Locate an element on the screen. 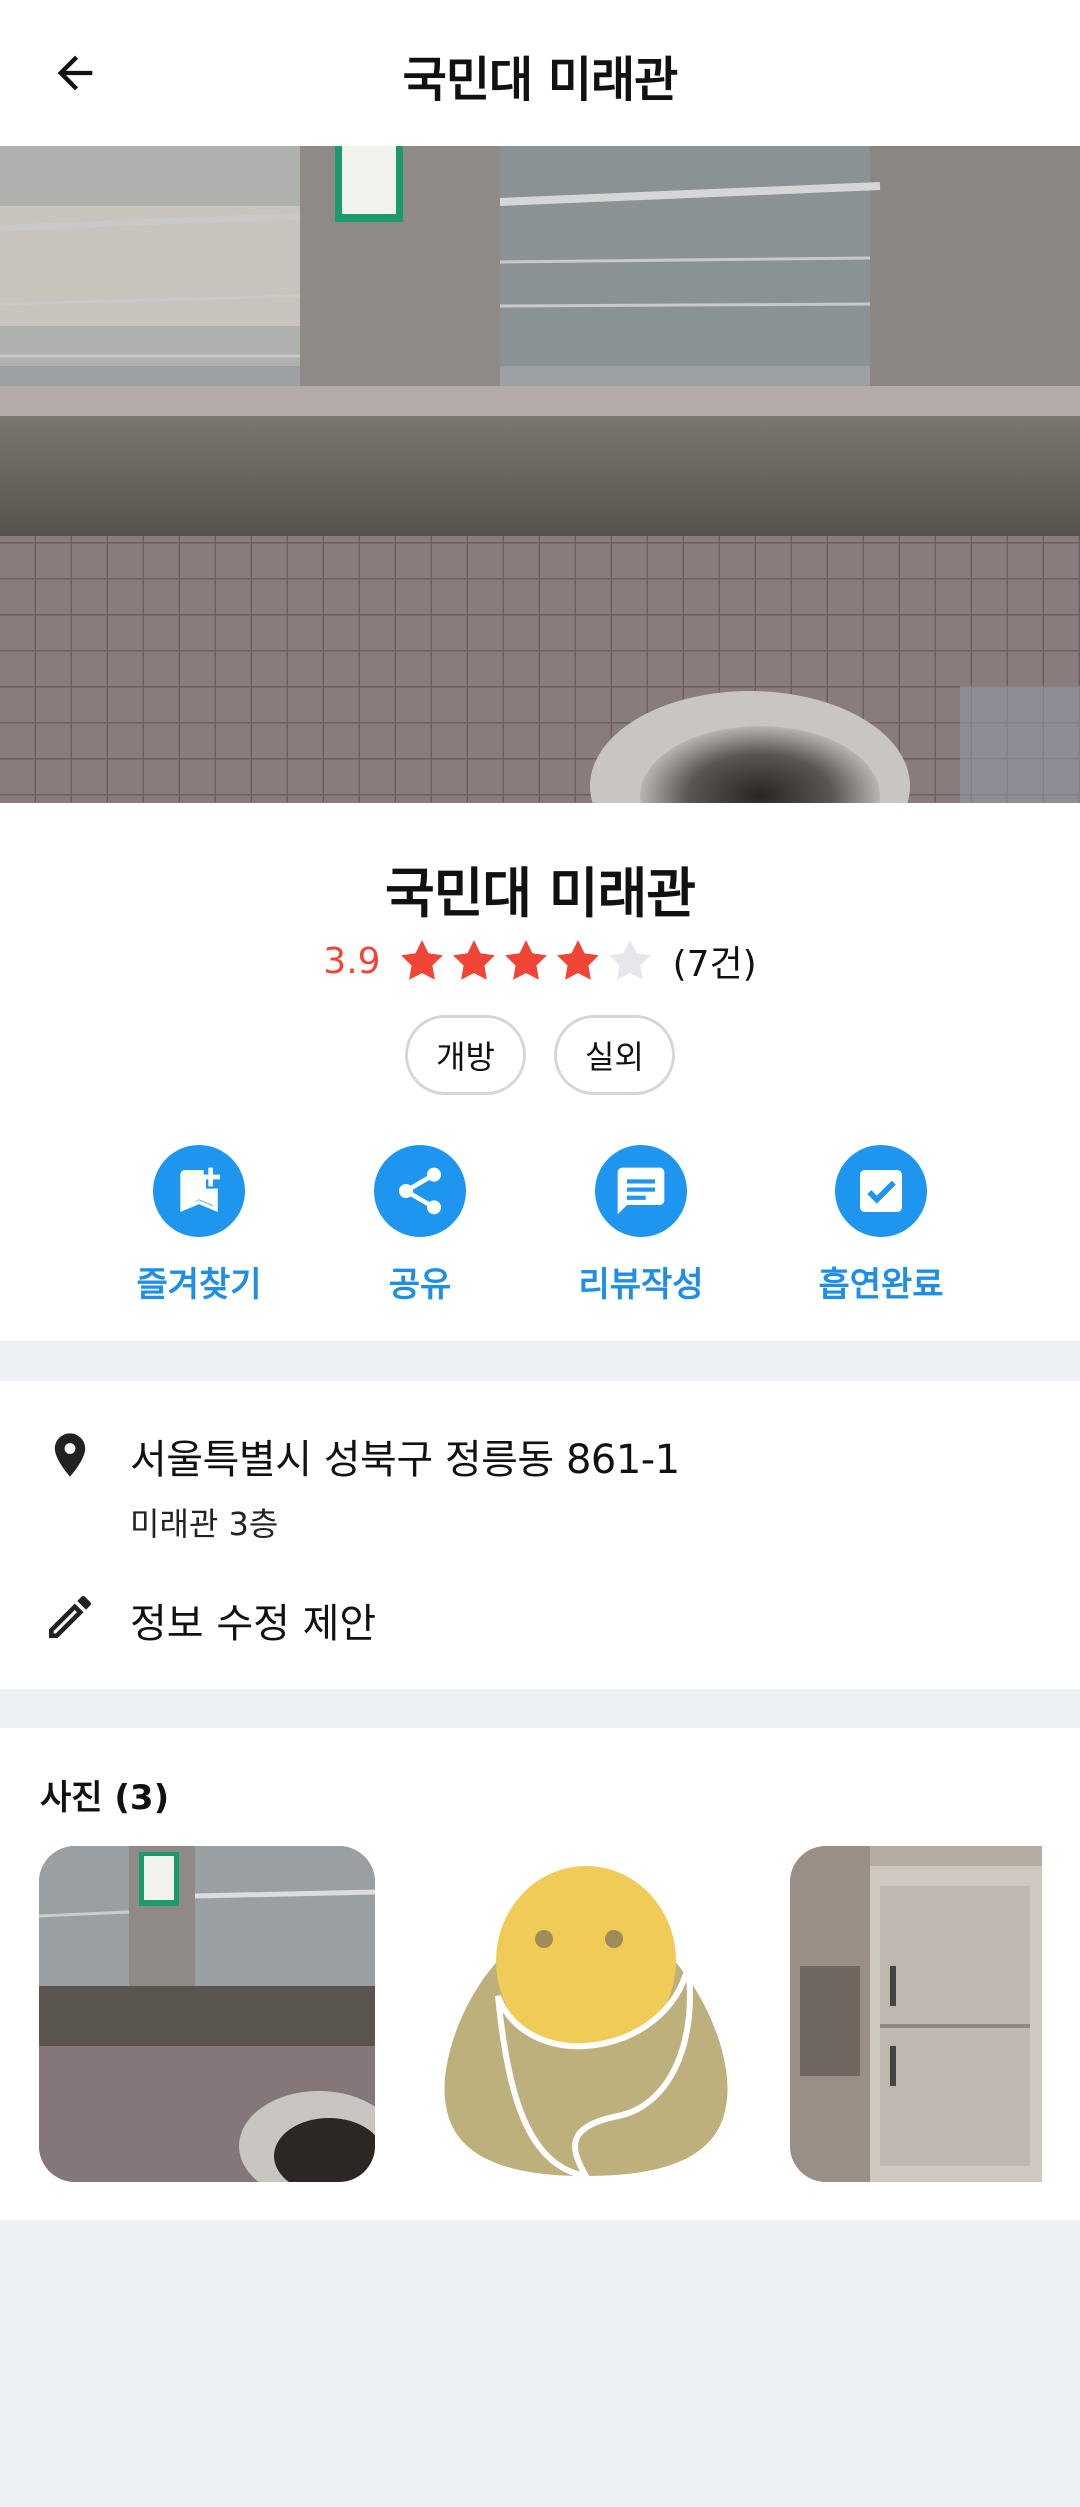 The width and height of the screenshot is (1080, 2507). tag-list: 개방 실외 is located at coordinates (540, 1055).